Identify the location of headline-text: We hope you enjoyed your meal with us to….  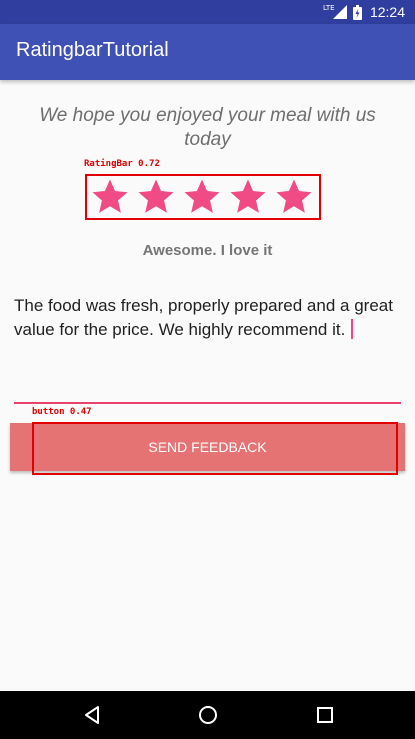
(207, 127).